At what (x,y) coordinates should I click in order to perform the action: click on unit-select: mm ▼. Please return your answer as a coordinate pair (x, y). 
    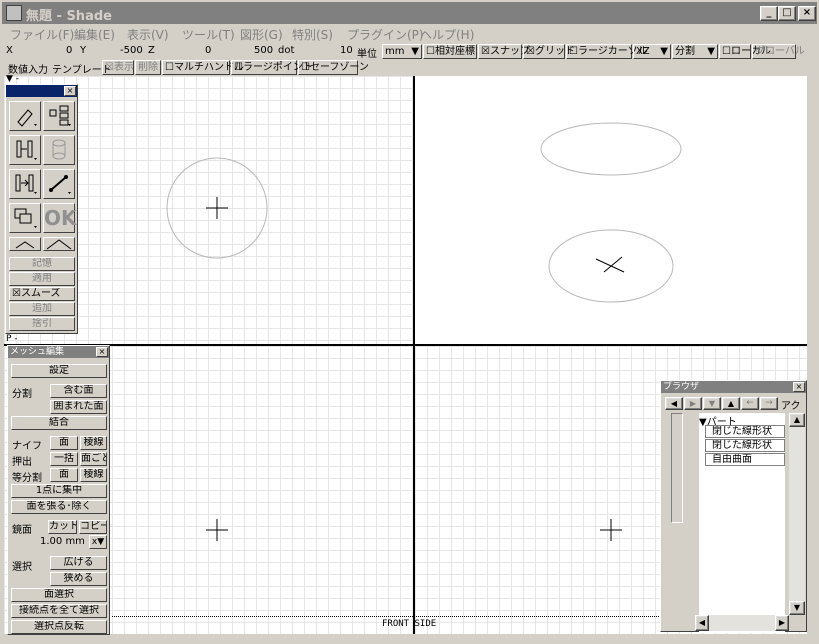
    Looking at the image, I should click on (402, 51).